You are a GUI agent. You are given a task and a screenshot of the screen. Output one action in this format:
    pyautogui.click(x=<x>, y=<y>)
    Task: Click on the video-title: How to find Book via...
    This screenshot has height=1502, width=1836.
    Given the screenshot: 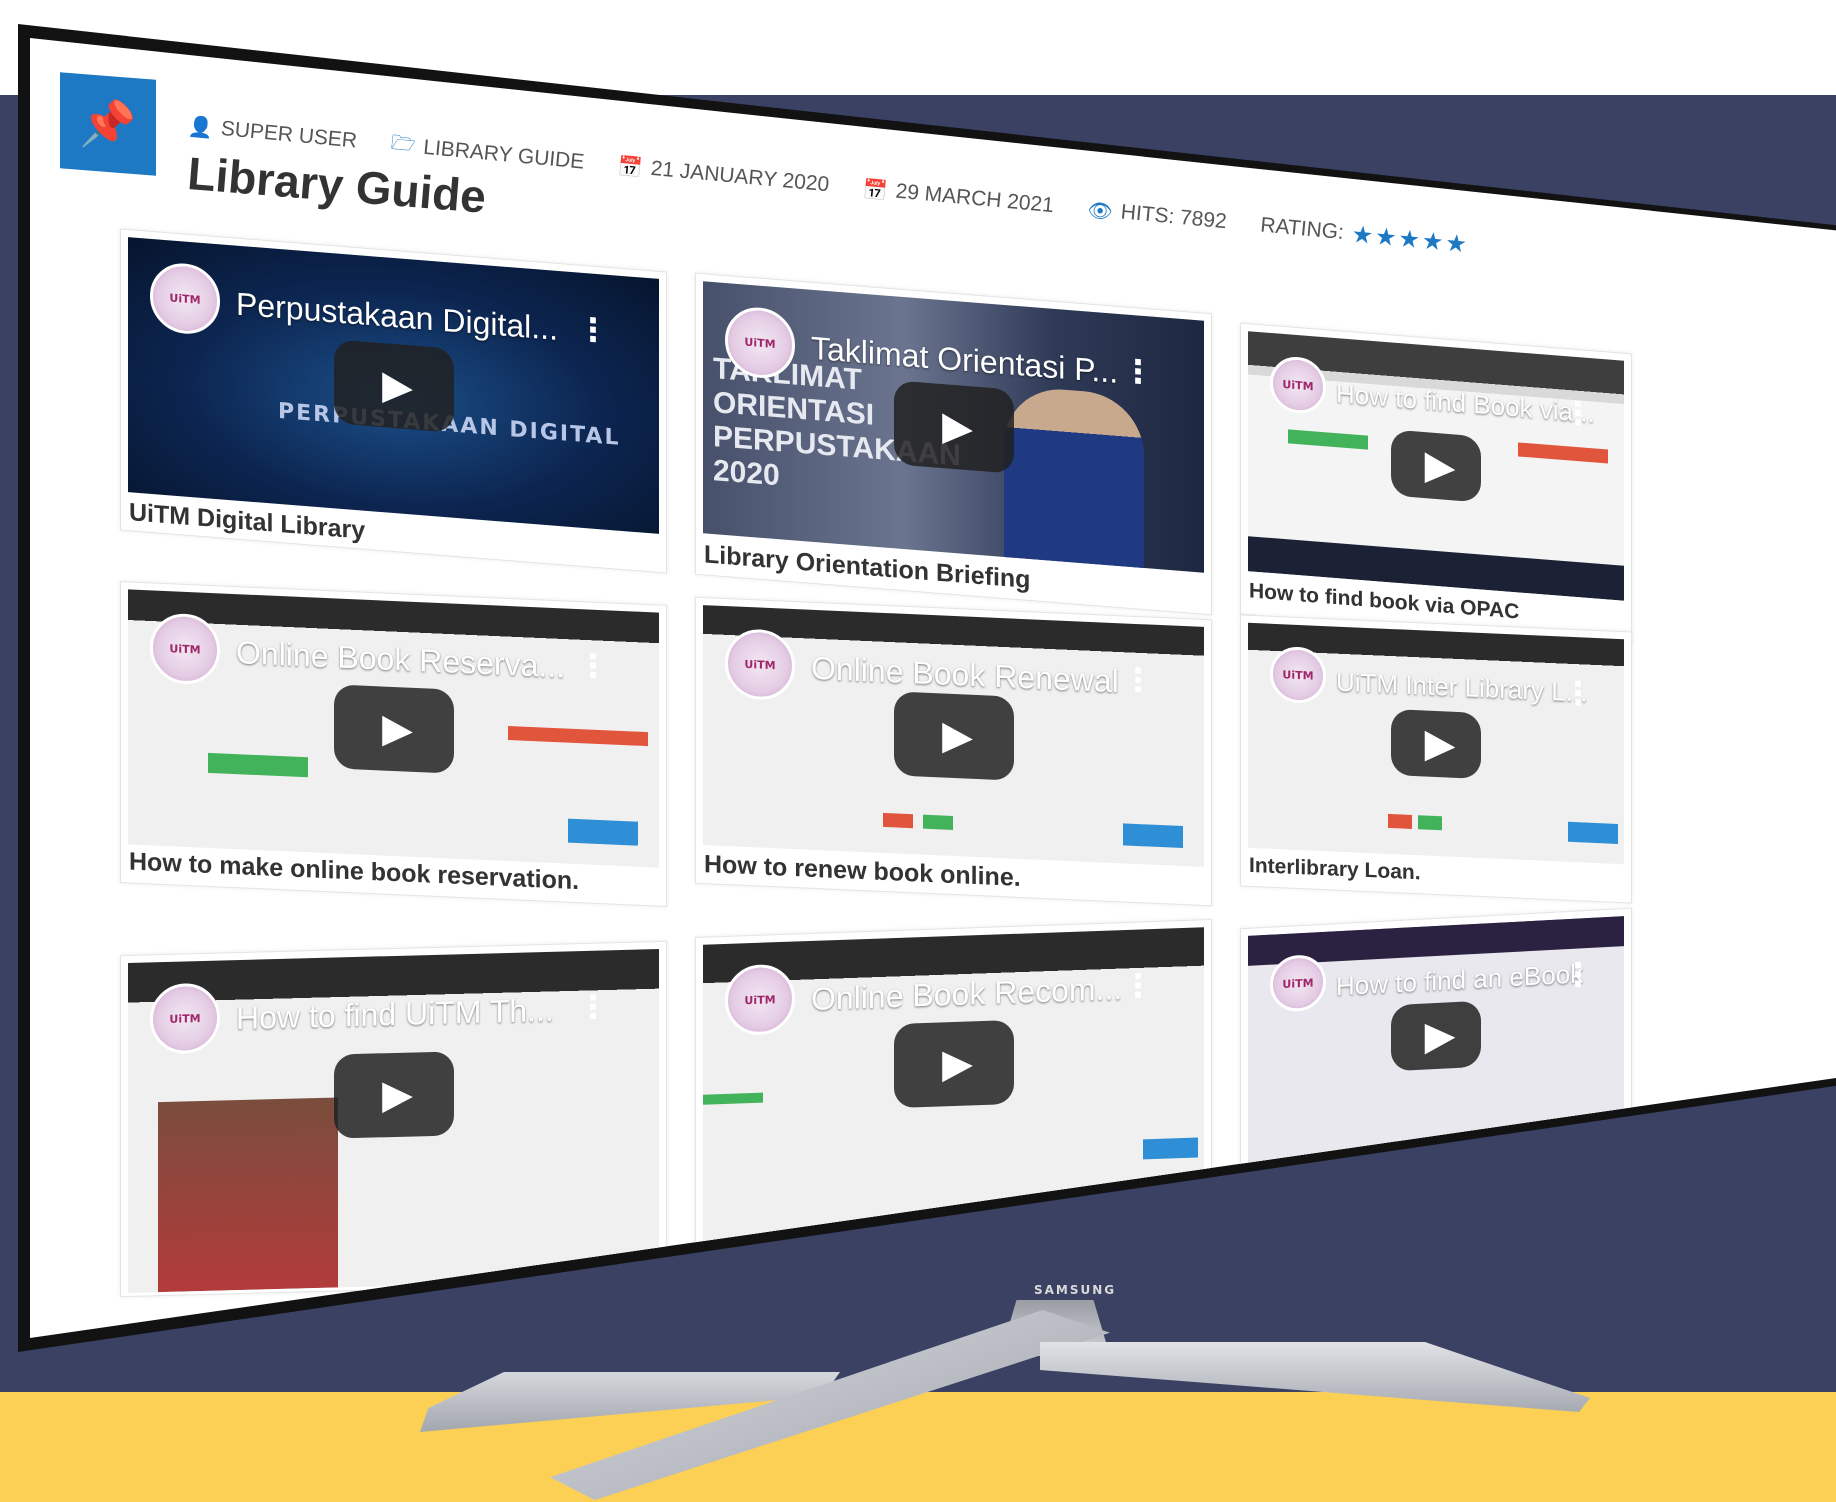 What is the action you would take?
    pyautogui.click(x=1465, y=403)
    